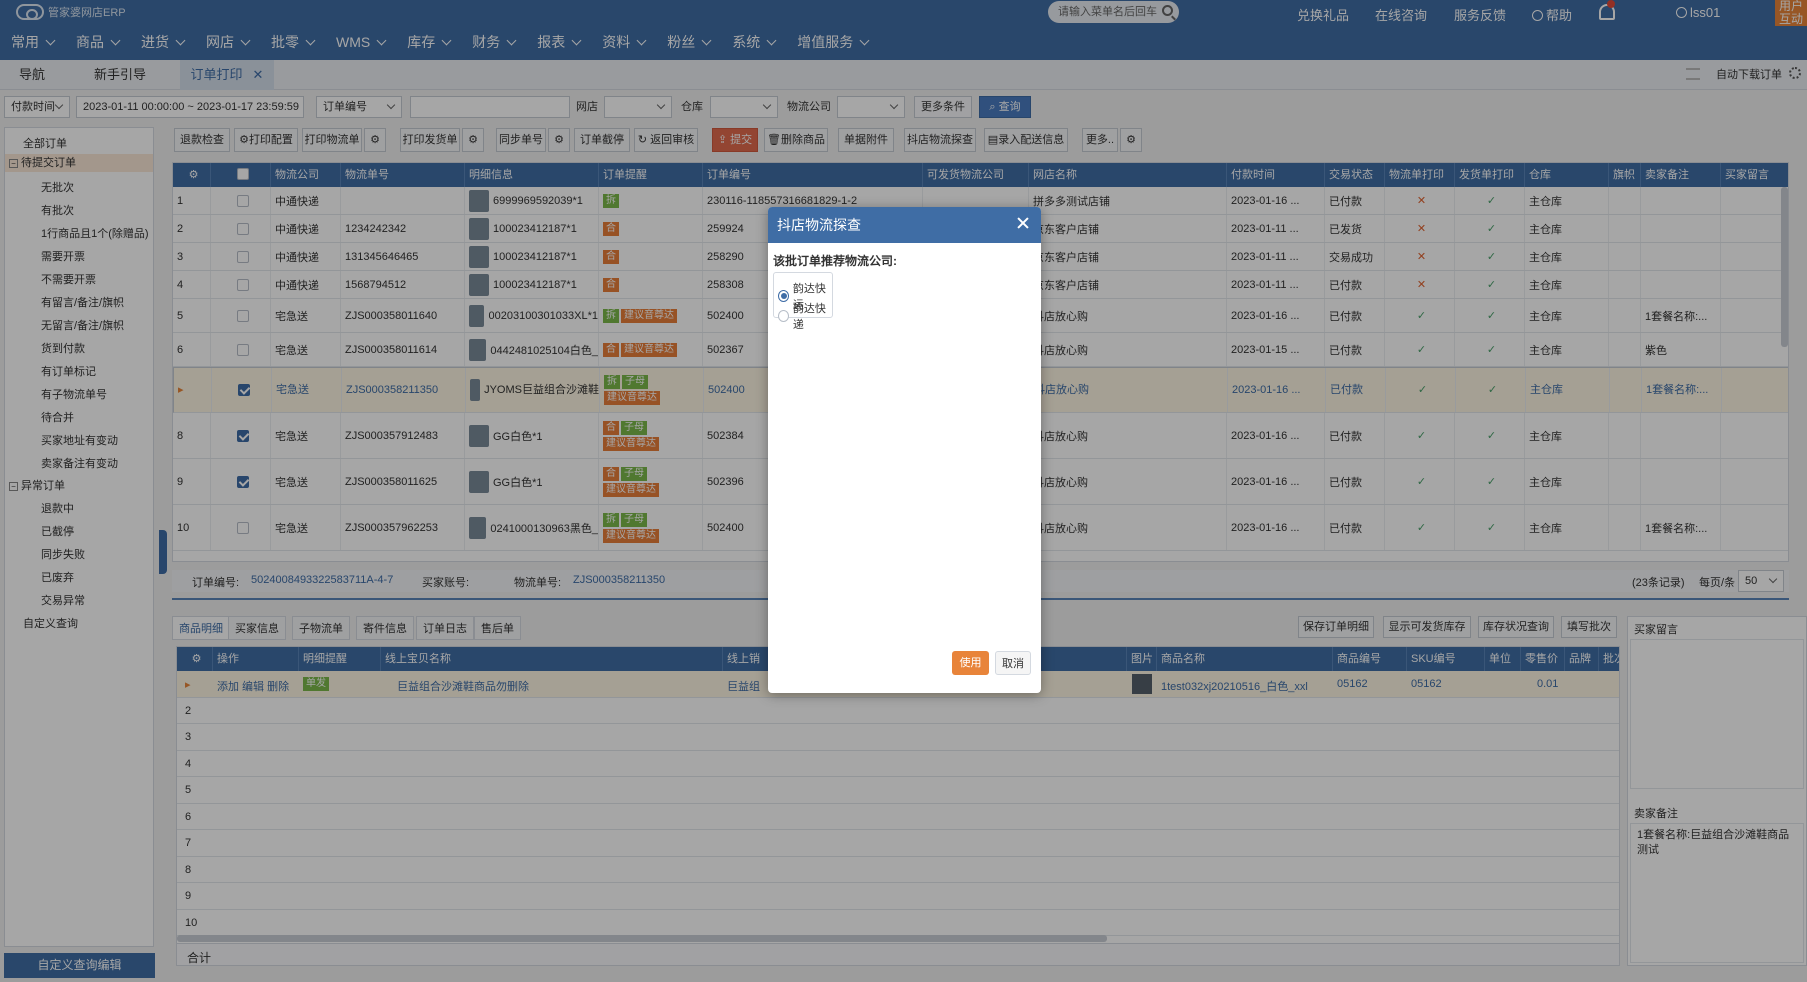 The image size is (1807, 982). I want to click on close-icon, so click(1023, 223).